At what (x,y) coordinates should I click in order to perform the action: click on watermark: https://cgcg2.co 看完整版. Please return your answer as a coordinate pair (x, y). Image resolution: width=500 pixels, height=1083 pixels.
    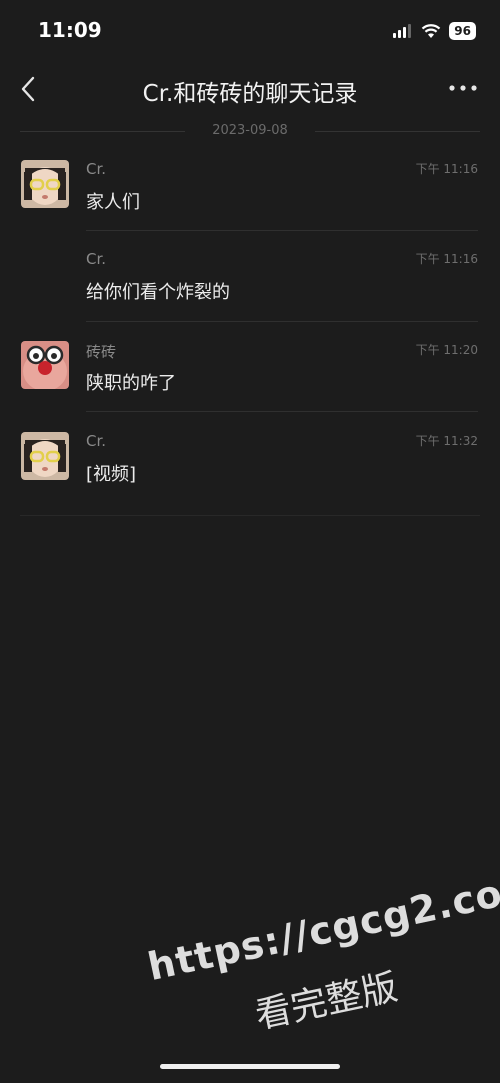
    Looking at the image, I should click on (320, 955).